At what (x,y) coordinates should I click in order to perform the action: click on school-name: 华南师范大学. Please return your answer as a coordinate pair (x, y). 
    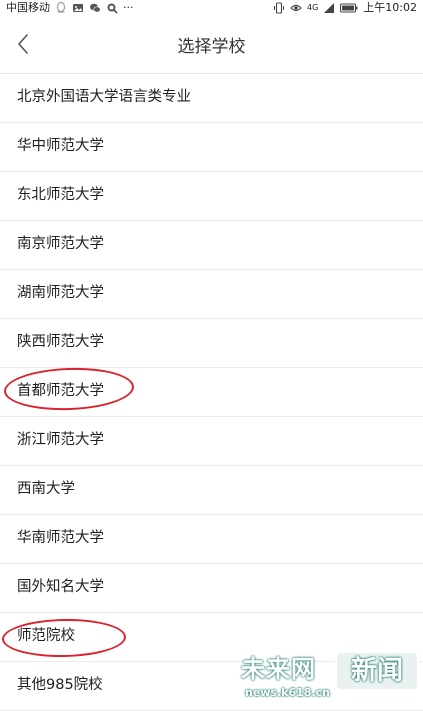
    Looking at the image, I should click on (60, 538).